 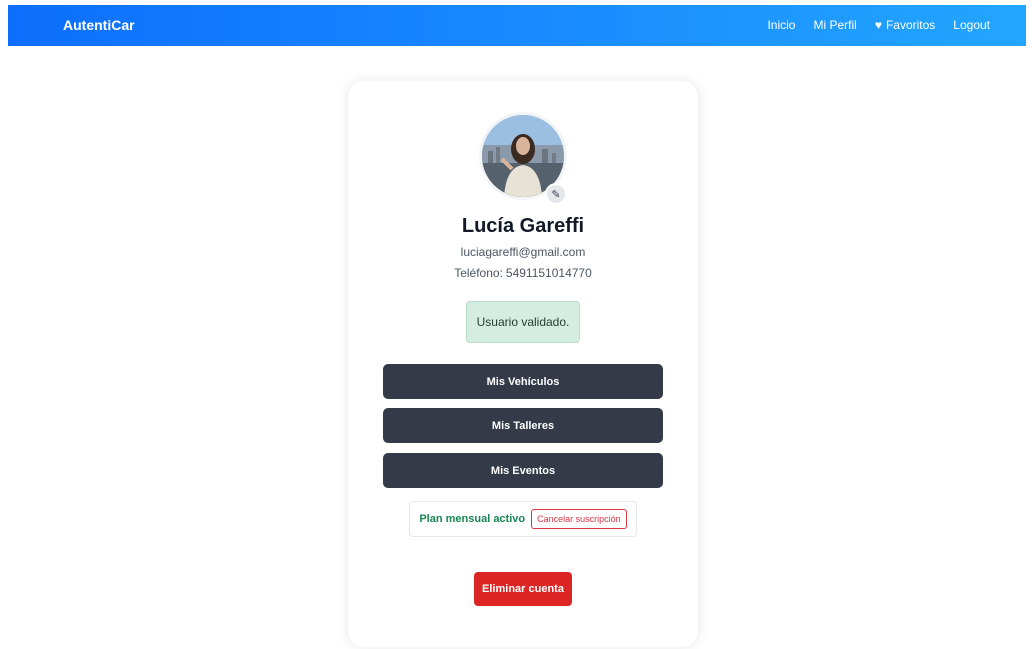 I want to click on nav-link-favoritos: ♥ Favoritos, so click(x=905, y=25).